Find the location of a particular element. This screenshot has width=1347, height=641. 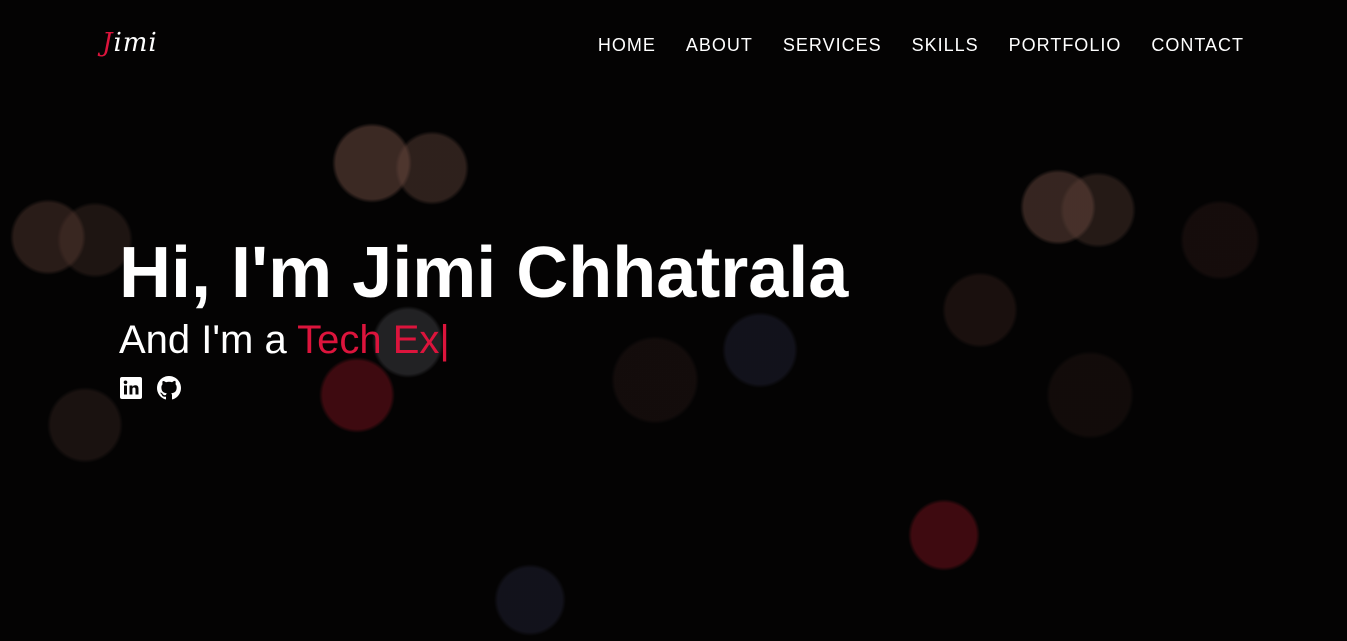

nav-item-skills: SKILLS is located at coordinates (945, 45).